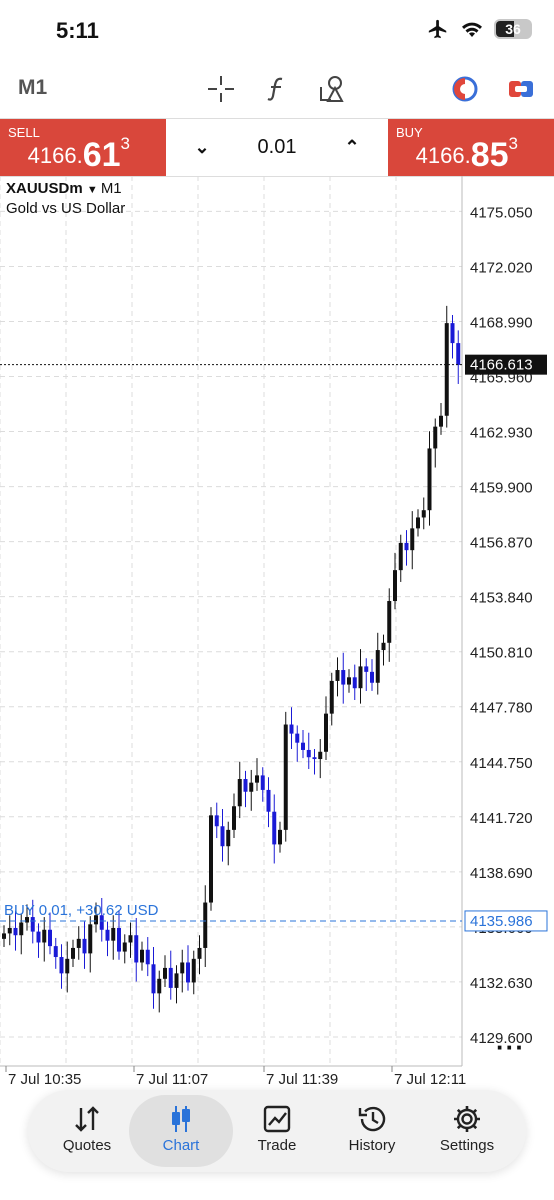 Image resolution: width=554 pixels, height=1200 pixels. I want to click on y-tick-label: 4132.630, so click(501, 983).